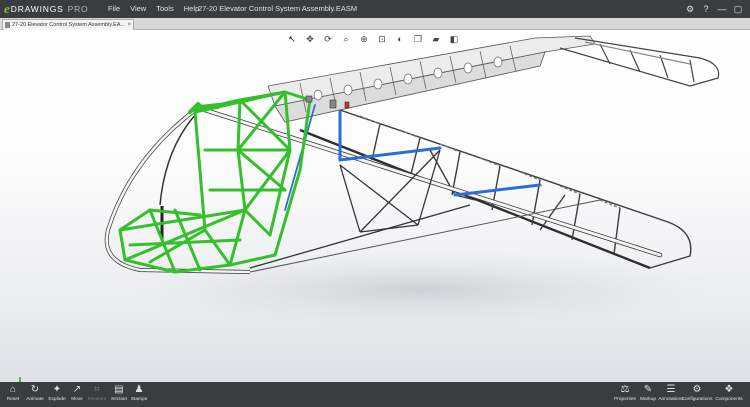 The image size is (750, 407). I want to click on properties-icon: ⚖, so click(625, 389).